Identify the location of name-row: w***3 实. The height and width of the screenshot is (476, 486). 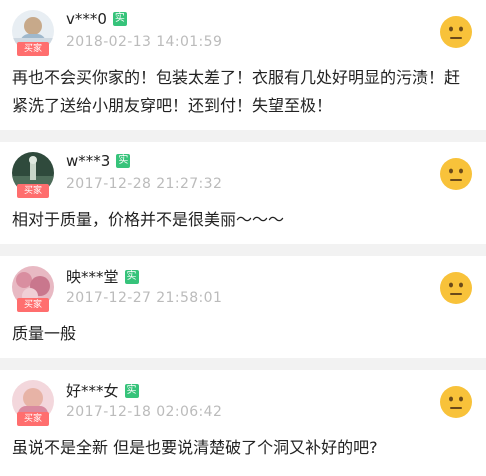
(98, 161).